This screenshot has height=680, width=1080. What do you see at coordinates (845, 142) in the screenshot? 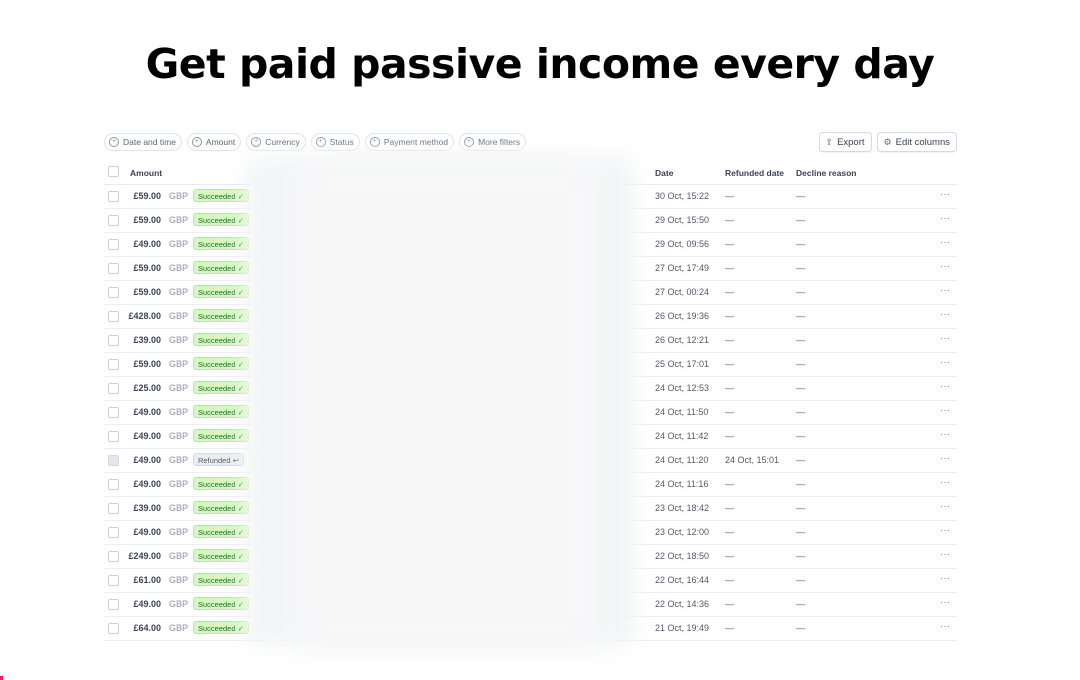
I see `export-button: ⇪ Export` at bounding box center [845, 142].